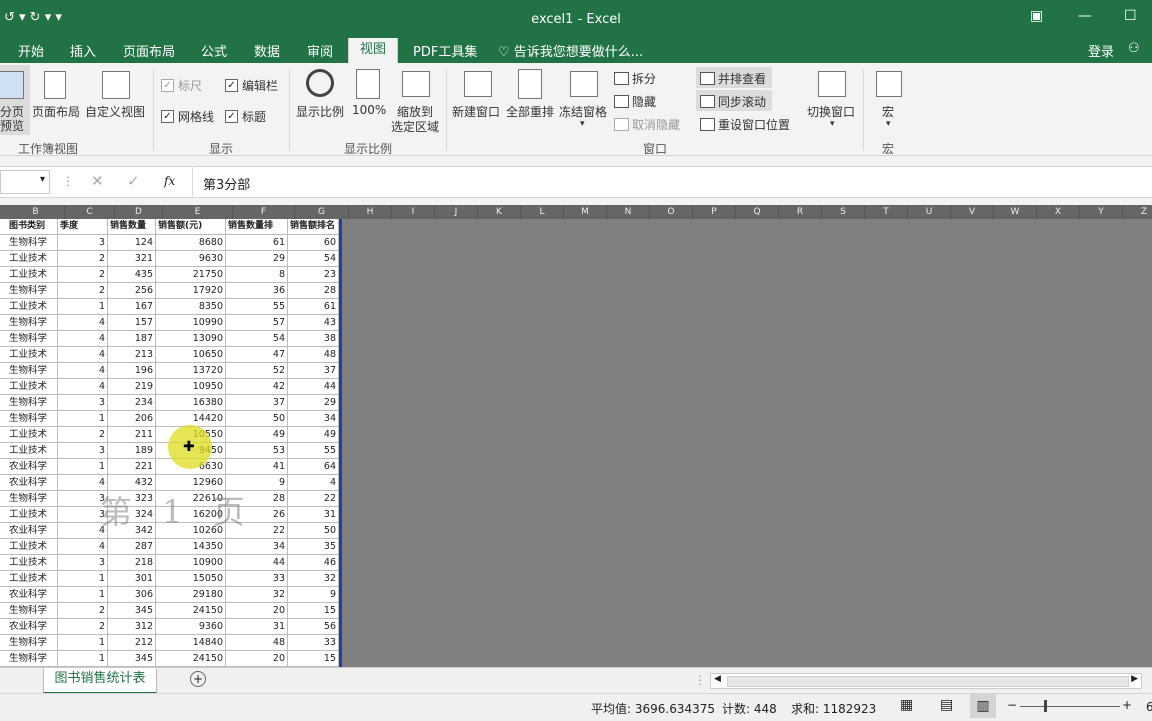  What do you see at coordinates (257, 658) in the screenshot?
I see `table-cell: 20` at bounding box center [257, 658].